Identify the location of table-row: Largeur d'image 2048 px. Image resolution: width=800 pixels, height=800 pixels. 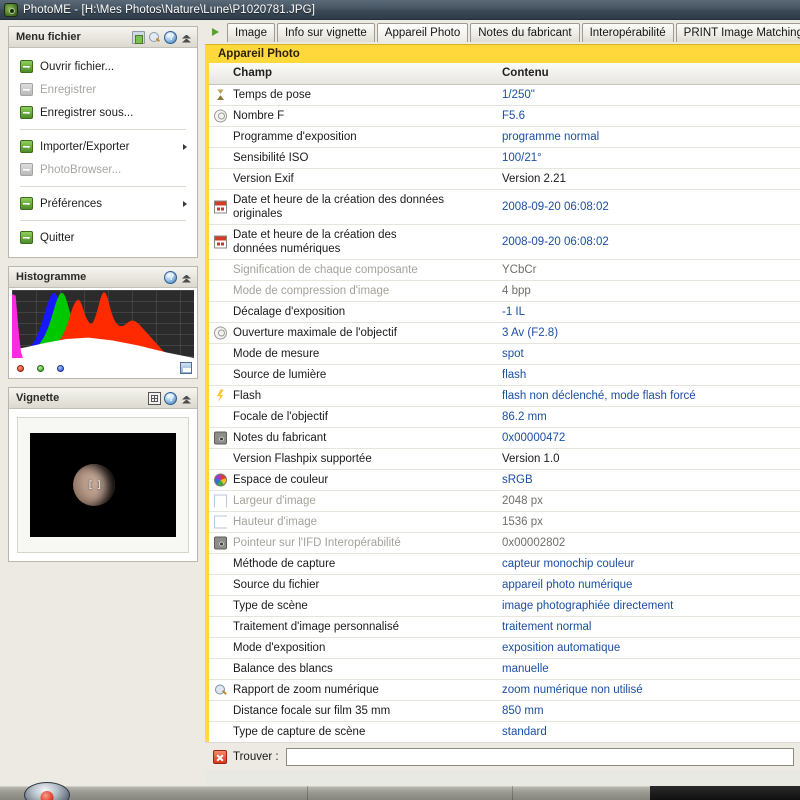
(504, 501).